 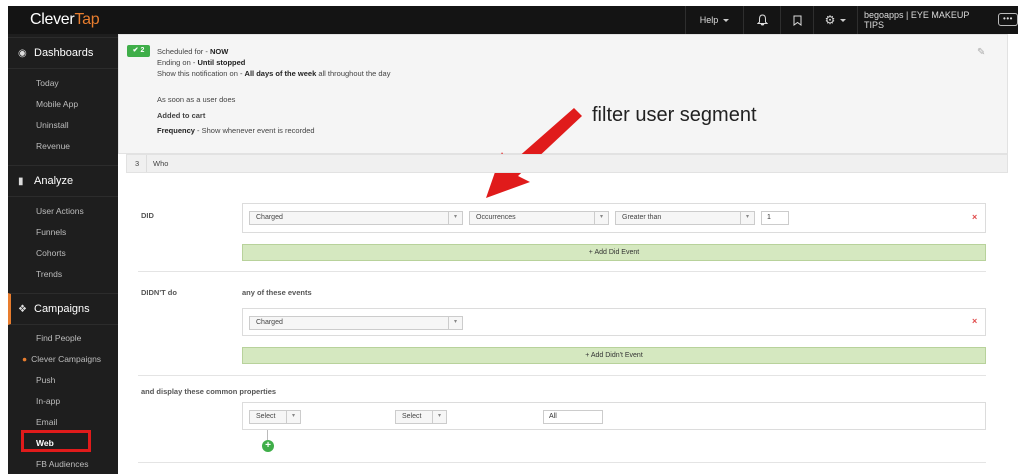 I want to click on property-select: Select ▾, so click(x=275, y=417).